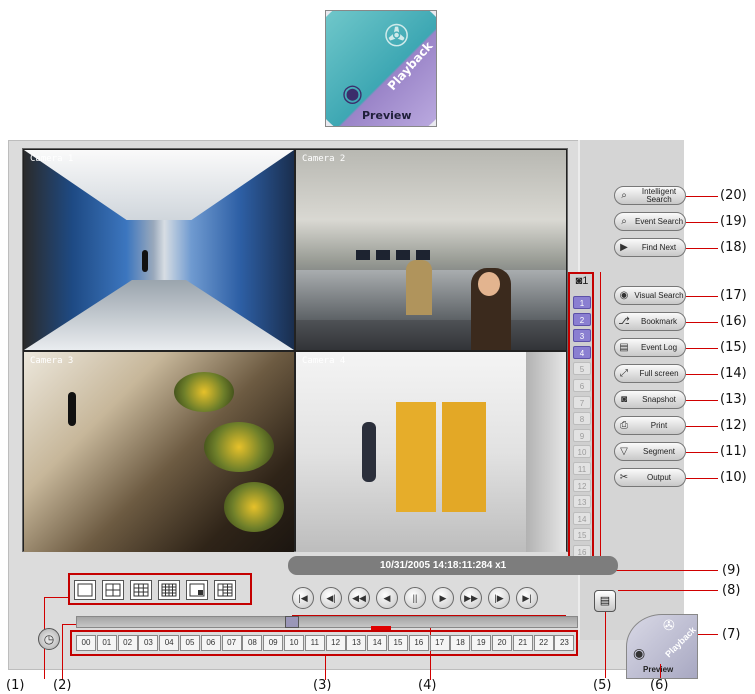  What do you see at coordinates (658, 477) in the screenshot?
I see `button-label: Output` at bounding box center [658, 477].